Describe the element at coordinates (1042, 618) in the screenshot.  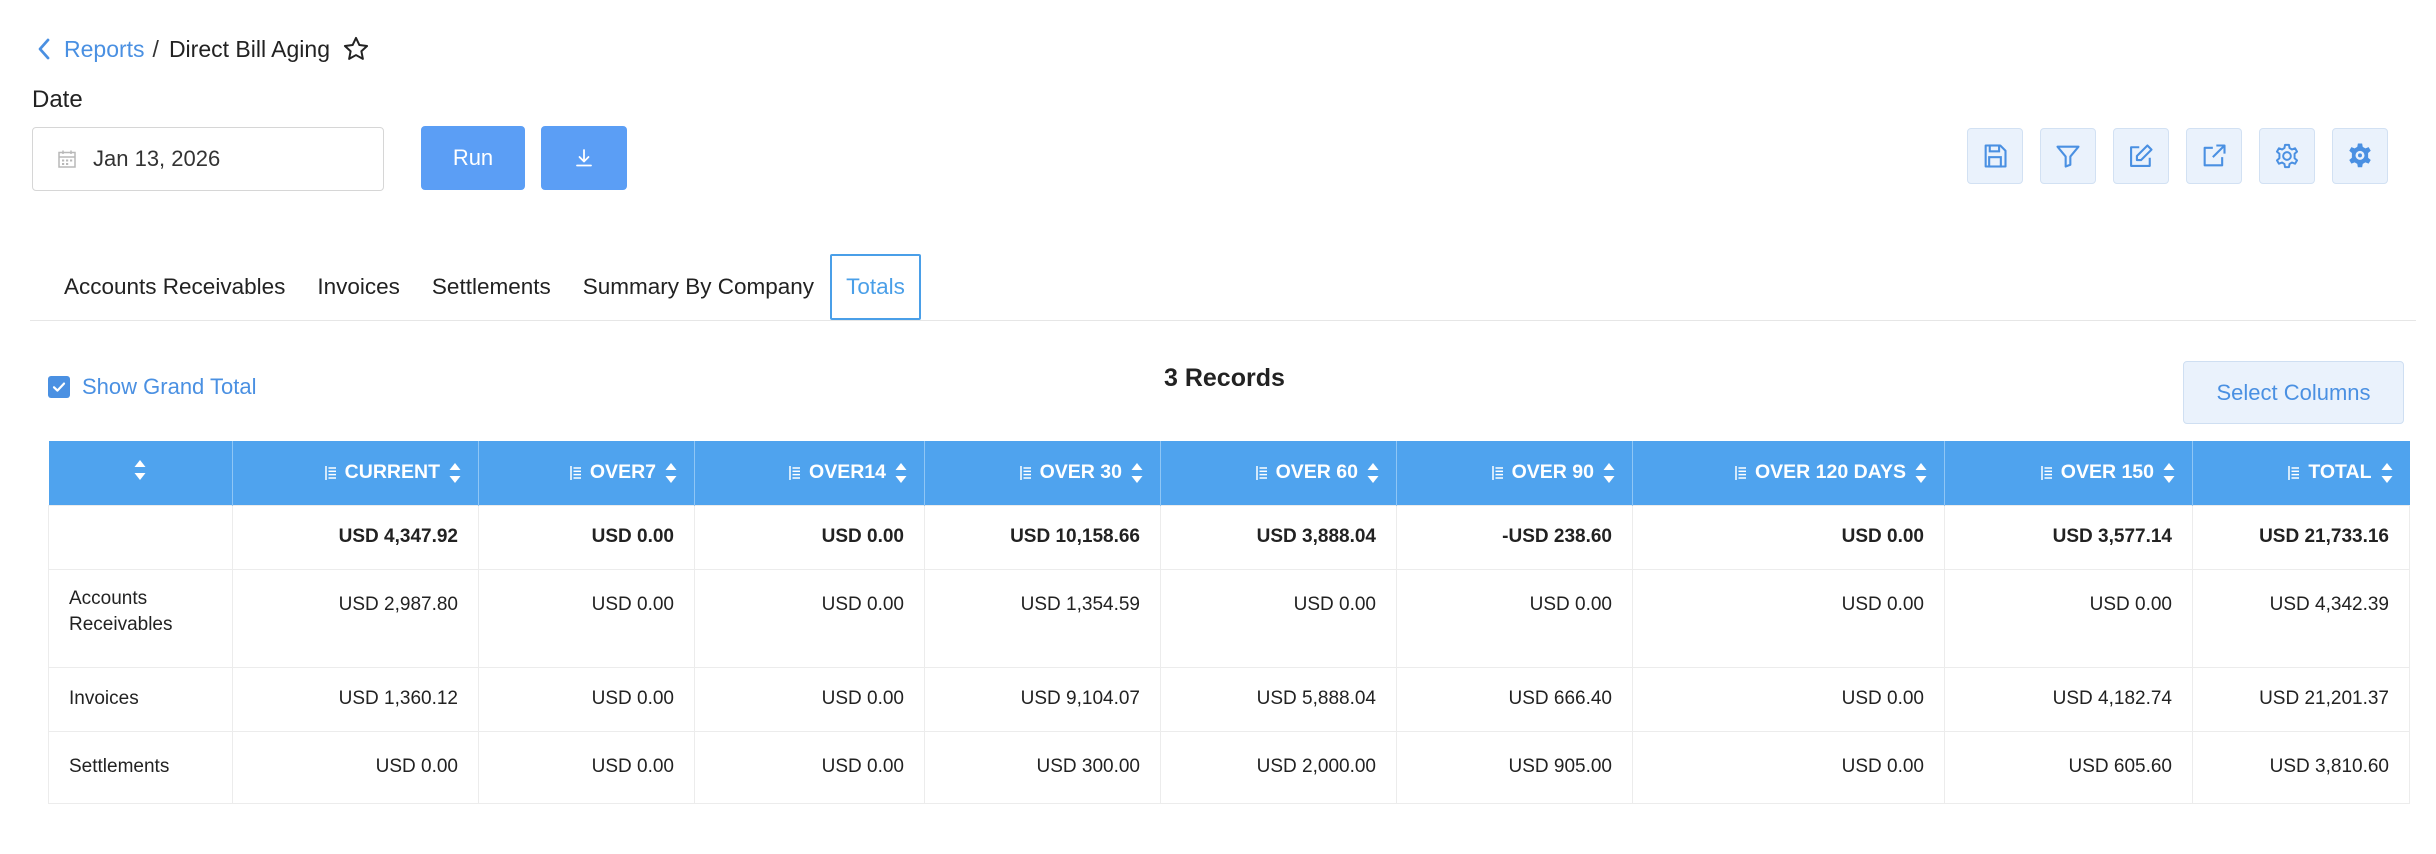
I see `table-cell: USD 1,354.59` at that location.